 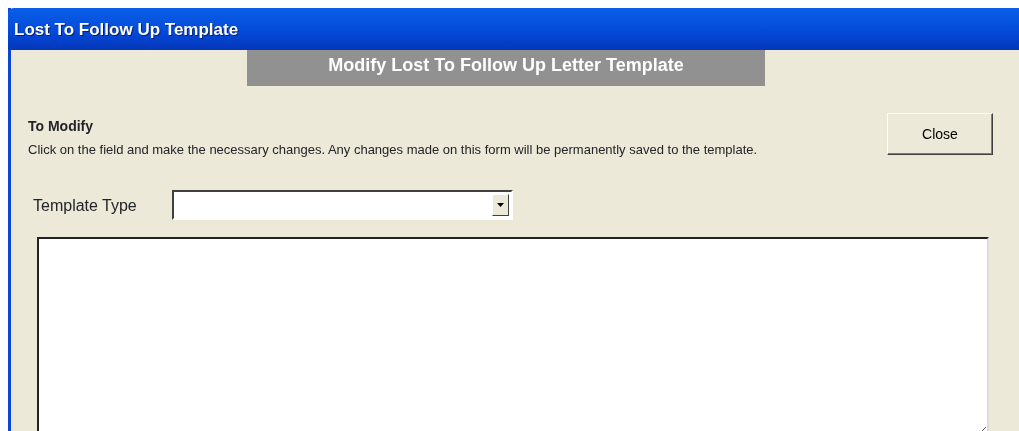 I want to click on field-label: Template Type, so click(x=85, y=206).